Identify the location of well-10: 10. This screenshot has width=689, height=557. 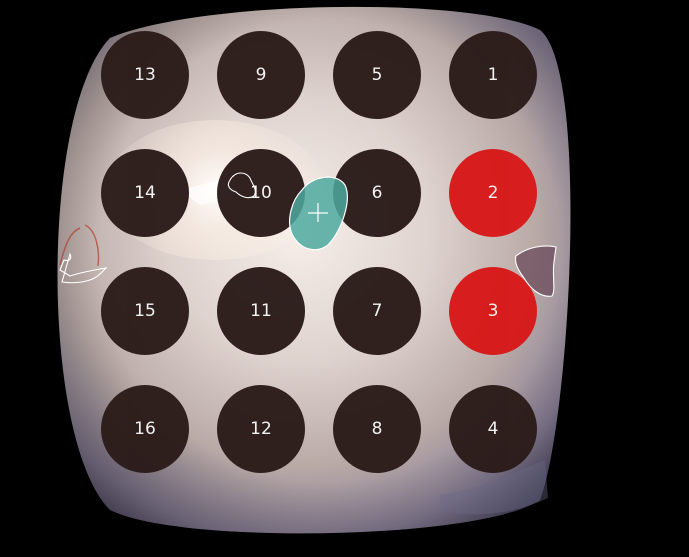
(261, 193).